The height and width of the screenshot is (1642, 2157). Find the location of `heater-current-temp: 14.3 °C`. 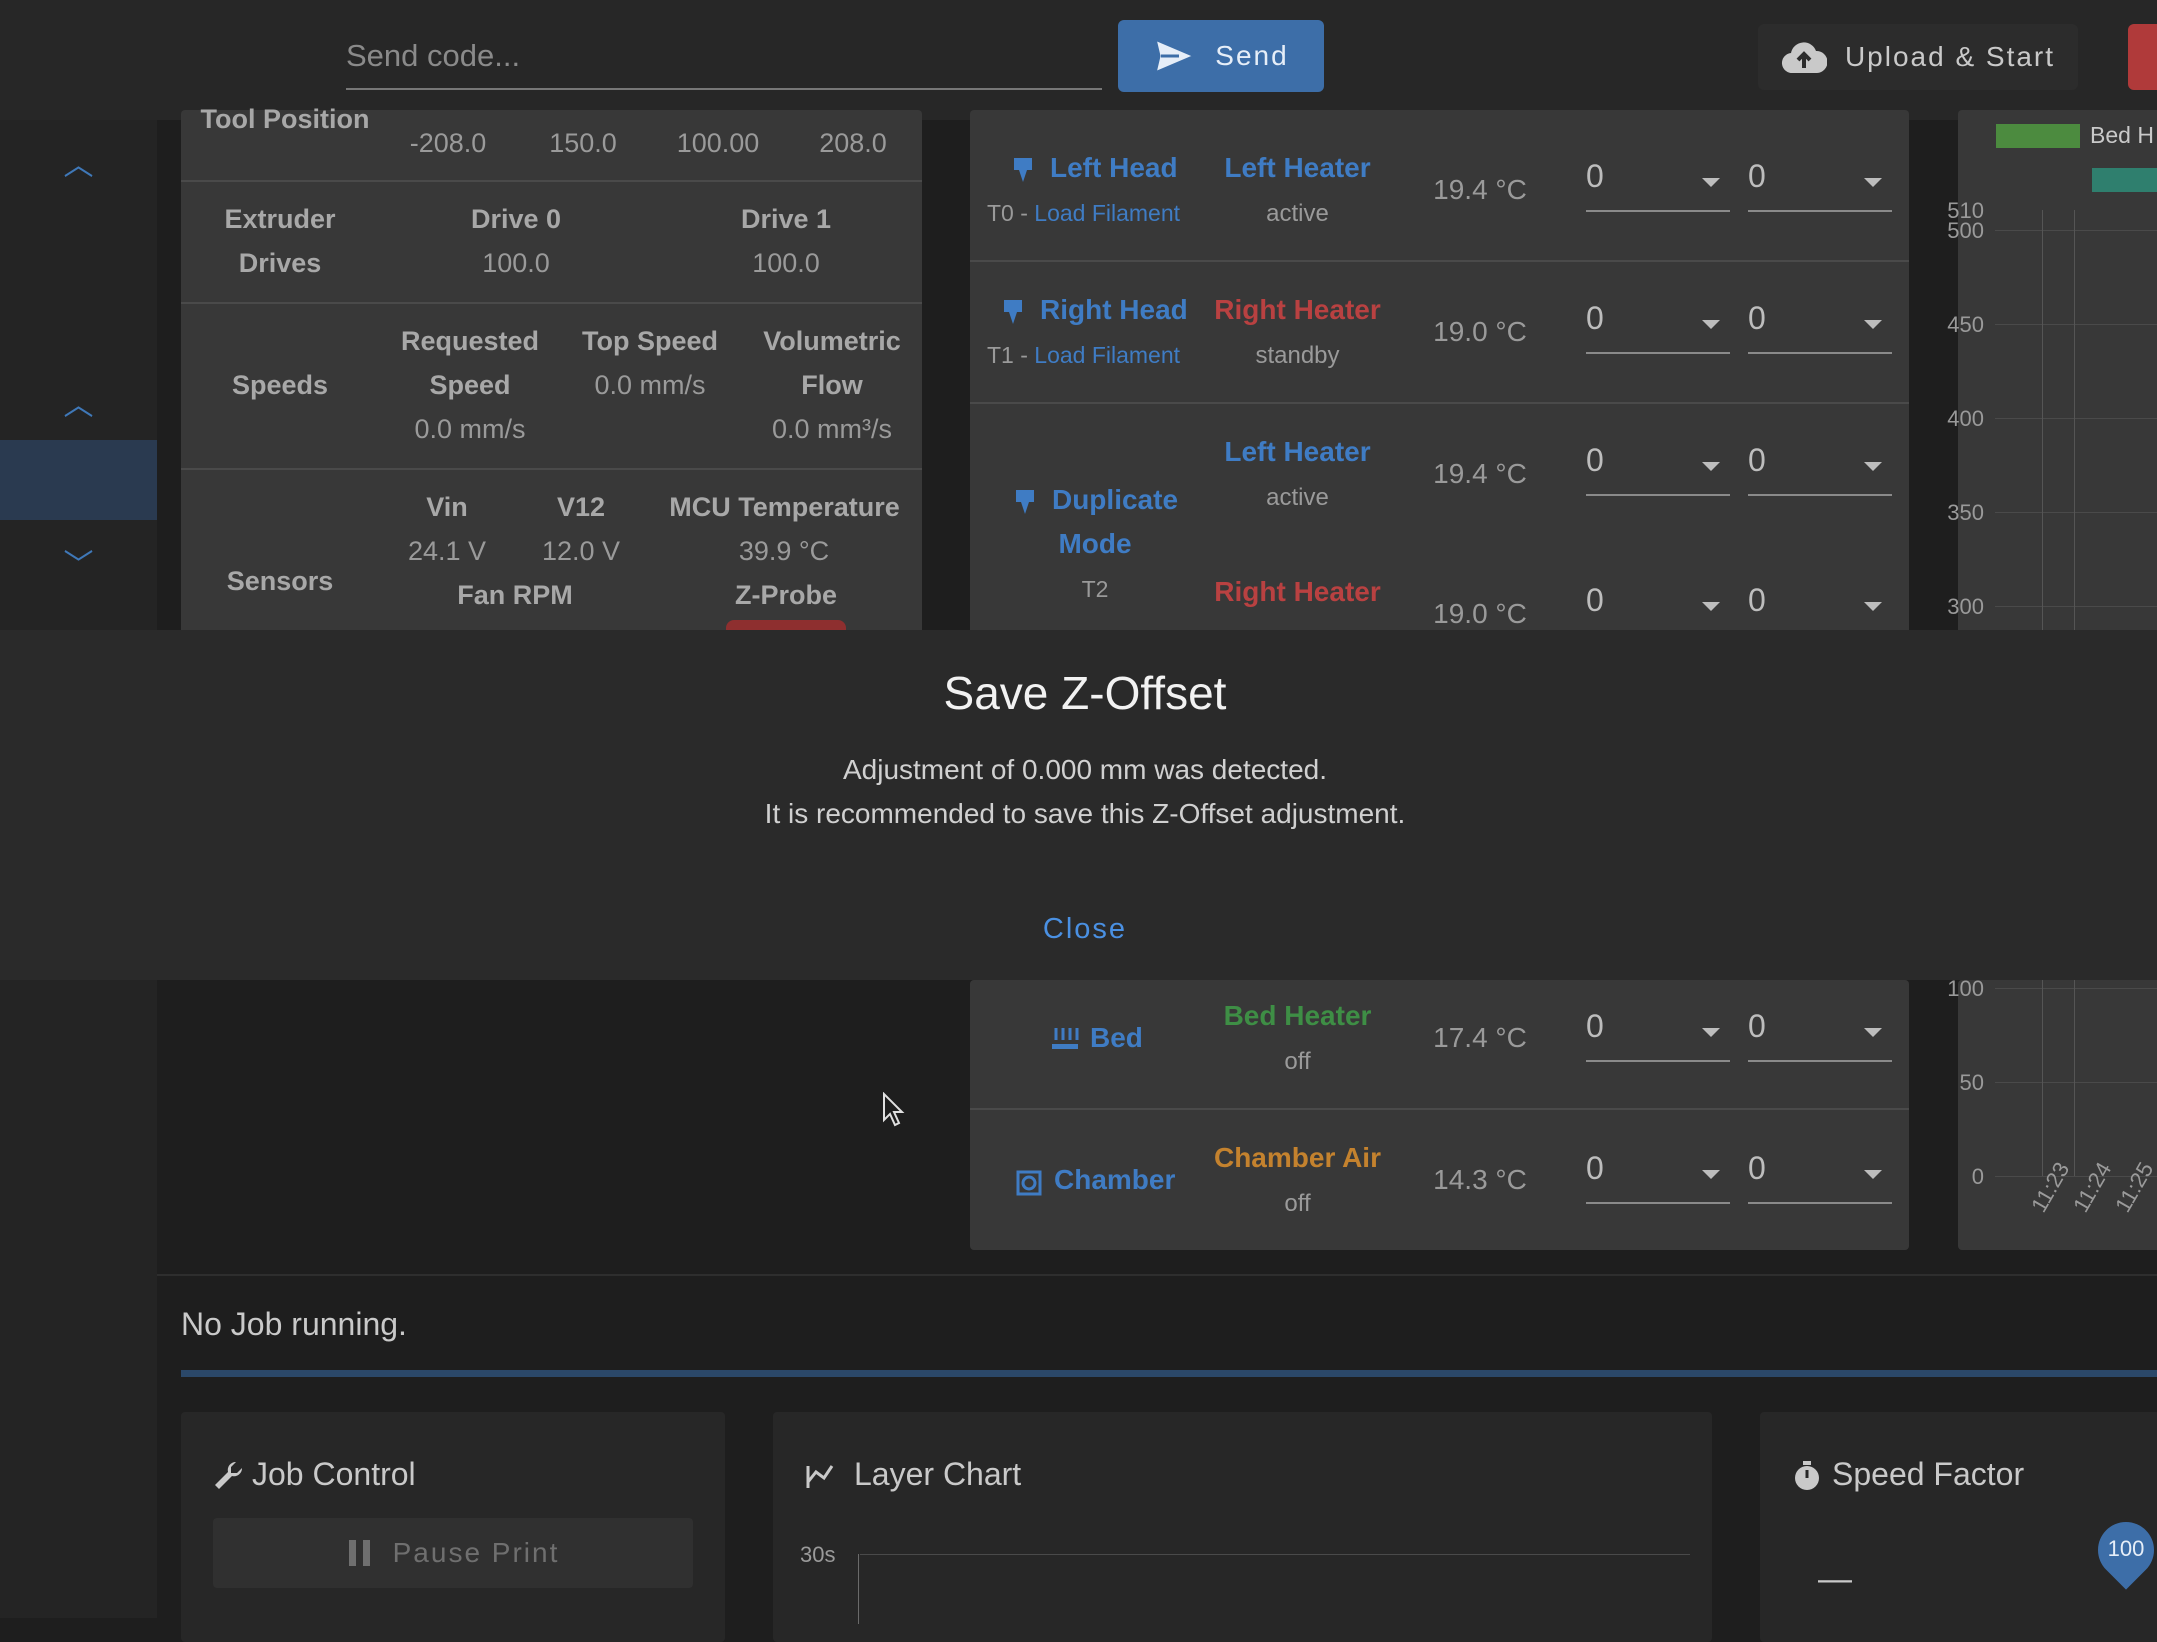

heater-current-temp: 14.3 °C is located at coordinates (1480, 1179).